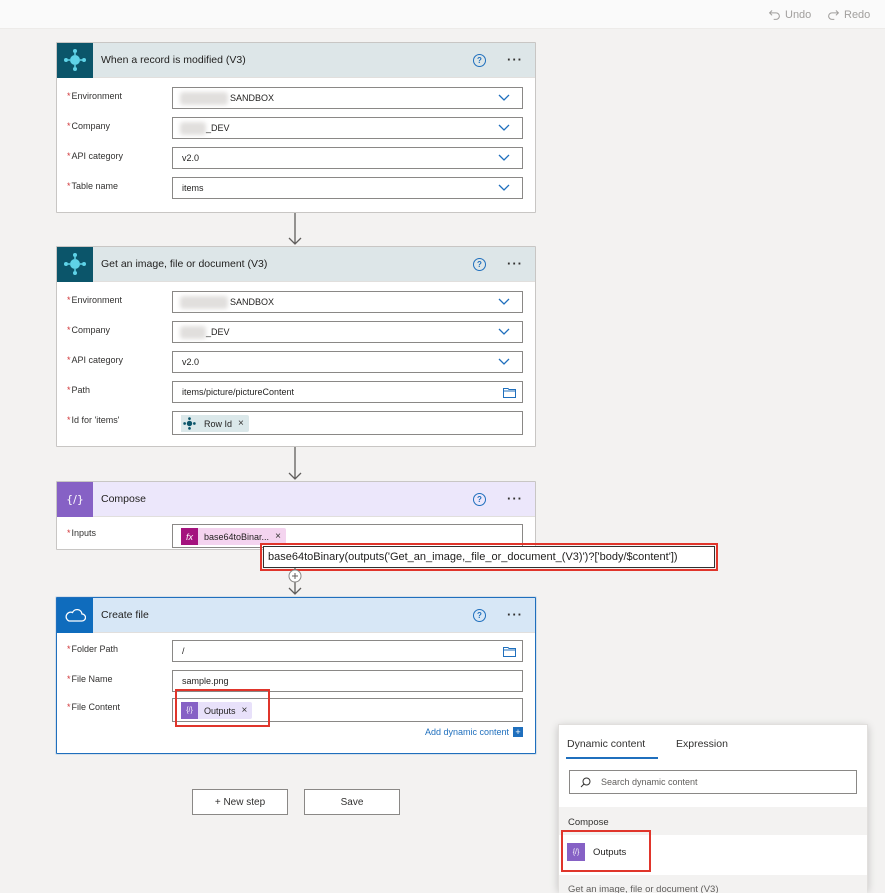  I want to click on add-dynamic-content-label: Add dynamic content, so click(466, 732).